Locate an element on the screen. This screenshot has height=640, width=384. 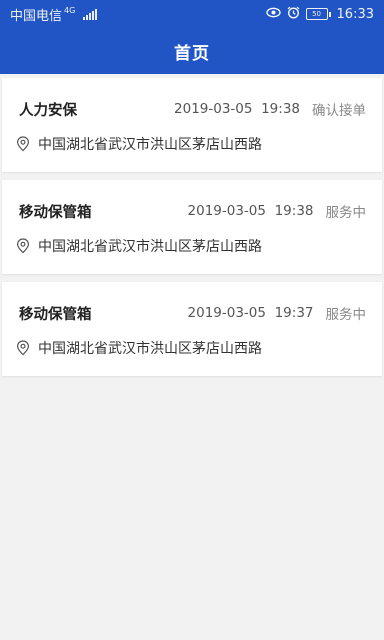
battery-icon: 50 is located at coordinates (318, 14).